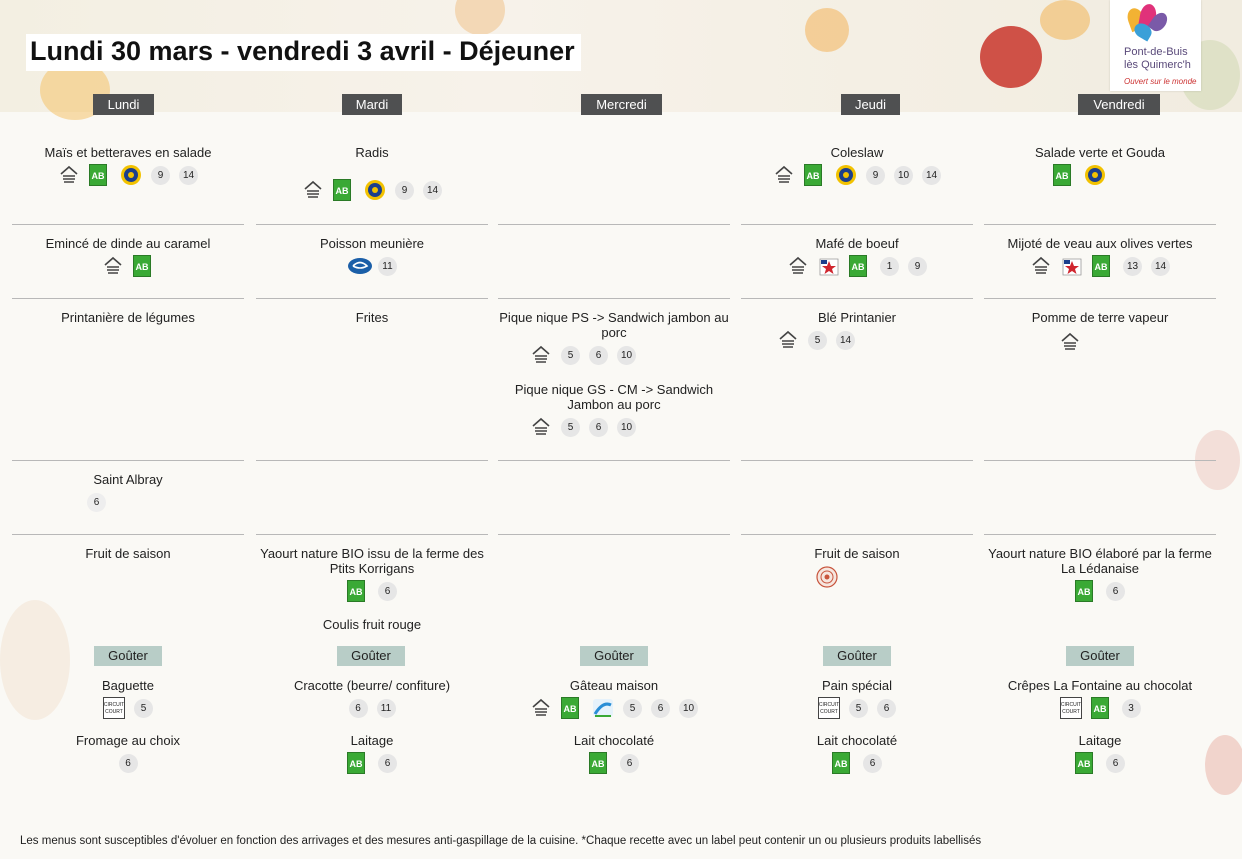 The width and height of the screenshot is (1242, 859). Describe the element at coordinates (372, 708) in the screenshot. I see `gouter-mardi-labels: 6 11` at that location.